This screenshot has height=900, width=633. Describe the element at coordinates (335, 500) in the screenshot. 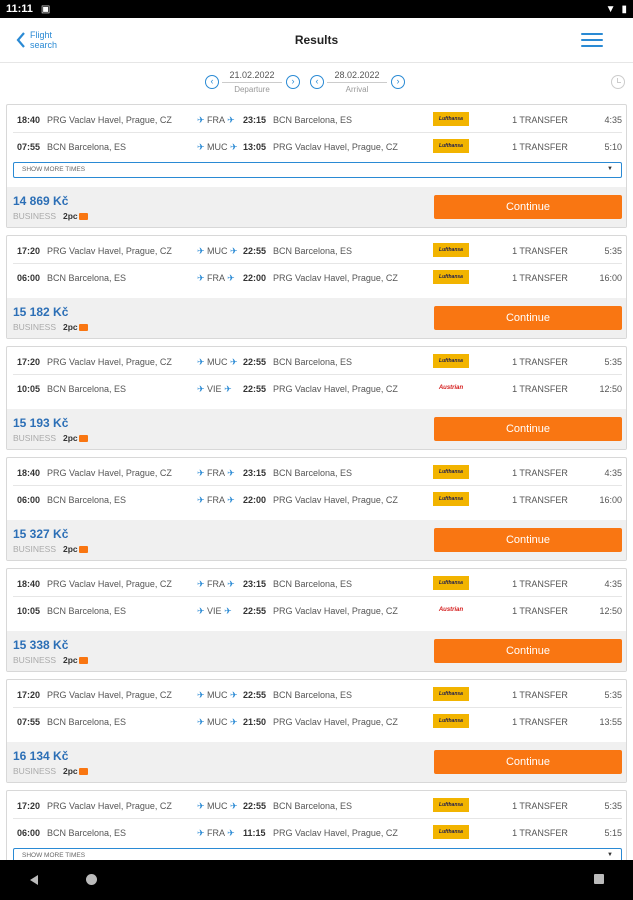

I see `arrival-airport: PRG Vaclav Havel, Prague, CZ` at that location.